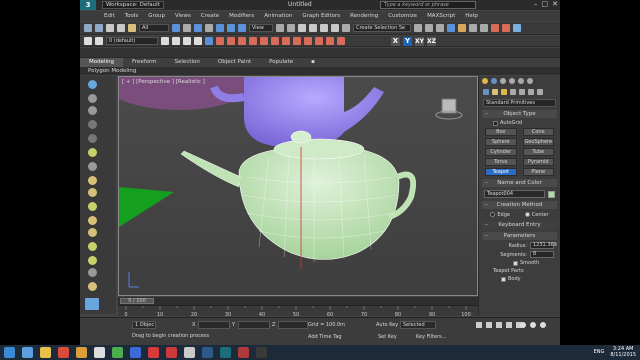 The width and height of the screenshot is (640, 360). I want to click on search-input: Type a keyword or phrase, so click(428, 5).